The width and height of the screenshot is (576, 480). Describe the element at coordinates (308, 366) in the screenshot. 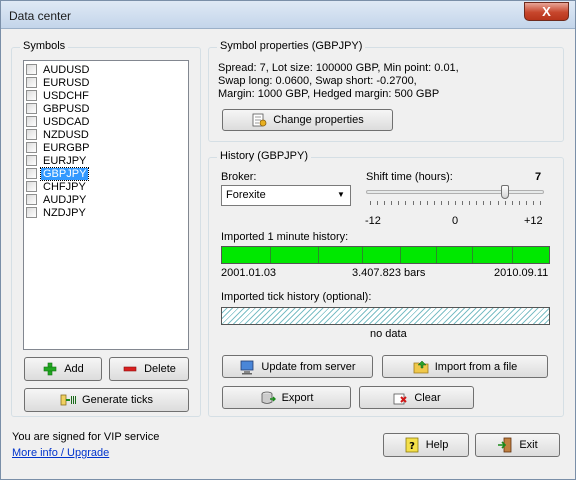

I see `update-from-server-label: Update from server` at that location.